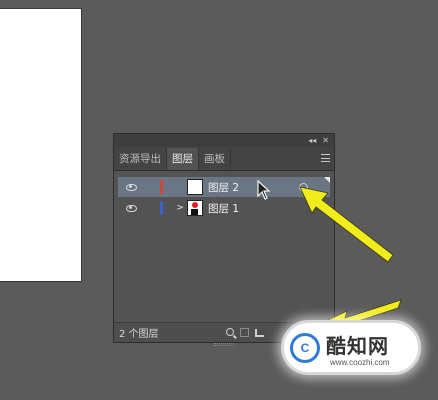 This screenshot has width=438, height=400. Describe the element at coordinates (303, 187) in the screenshot. I see `target-circle-icon` at that location.